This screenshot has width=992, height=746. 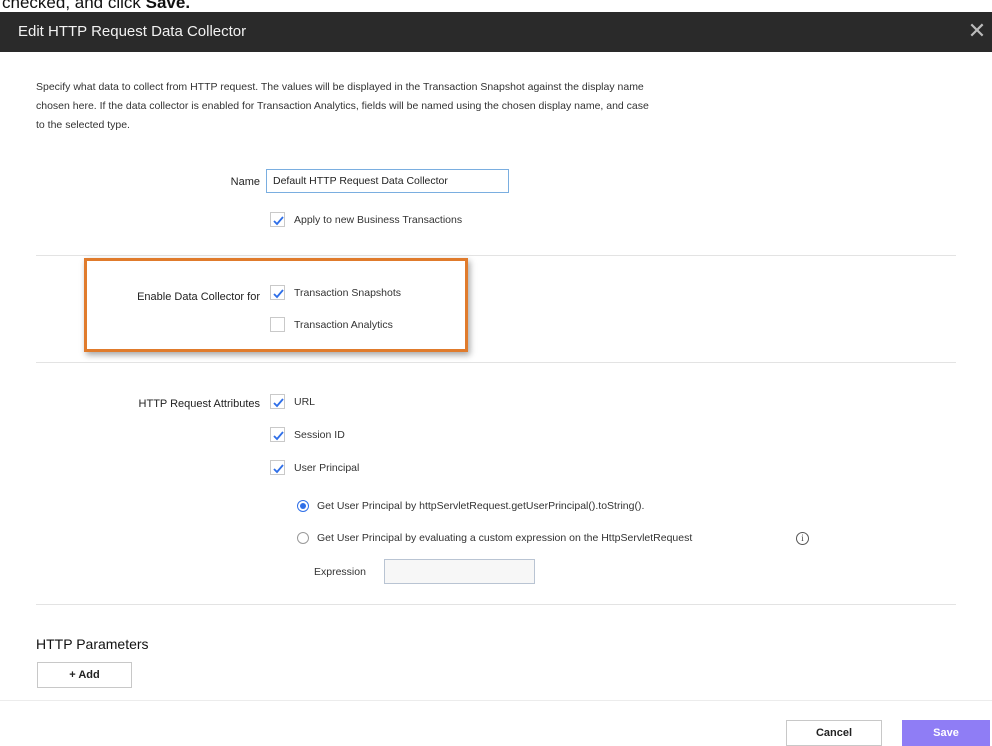 I want to click on transaction-analytics-label: Transaction Analytics, so click(x=343, y=325).